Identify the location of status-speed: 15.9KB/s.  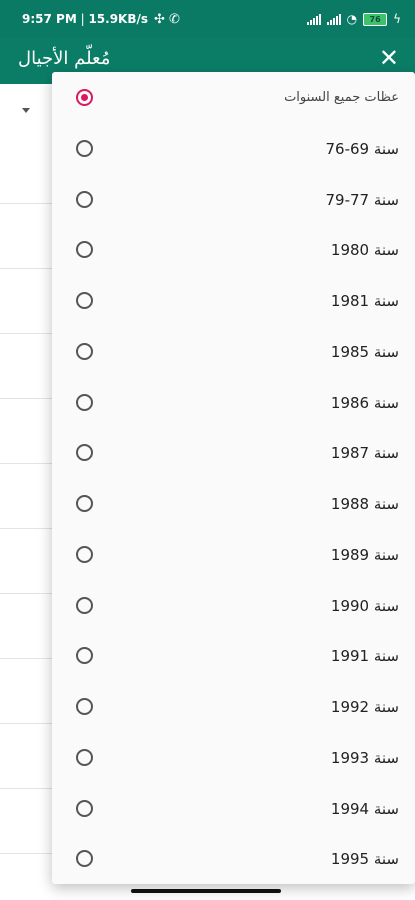
(118, 19).